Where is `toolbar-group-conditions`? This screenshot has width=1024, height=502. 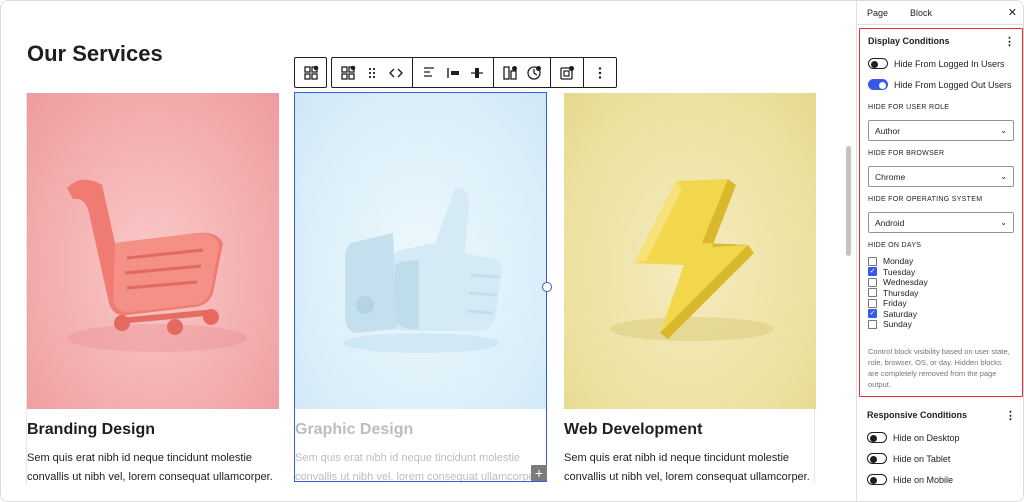
toolbar-group-conditions is located at coordinates (567, 72).